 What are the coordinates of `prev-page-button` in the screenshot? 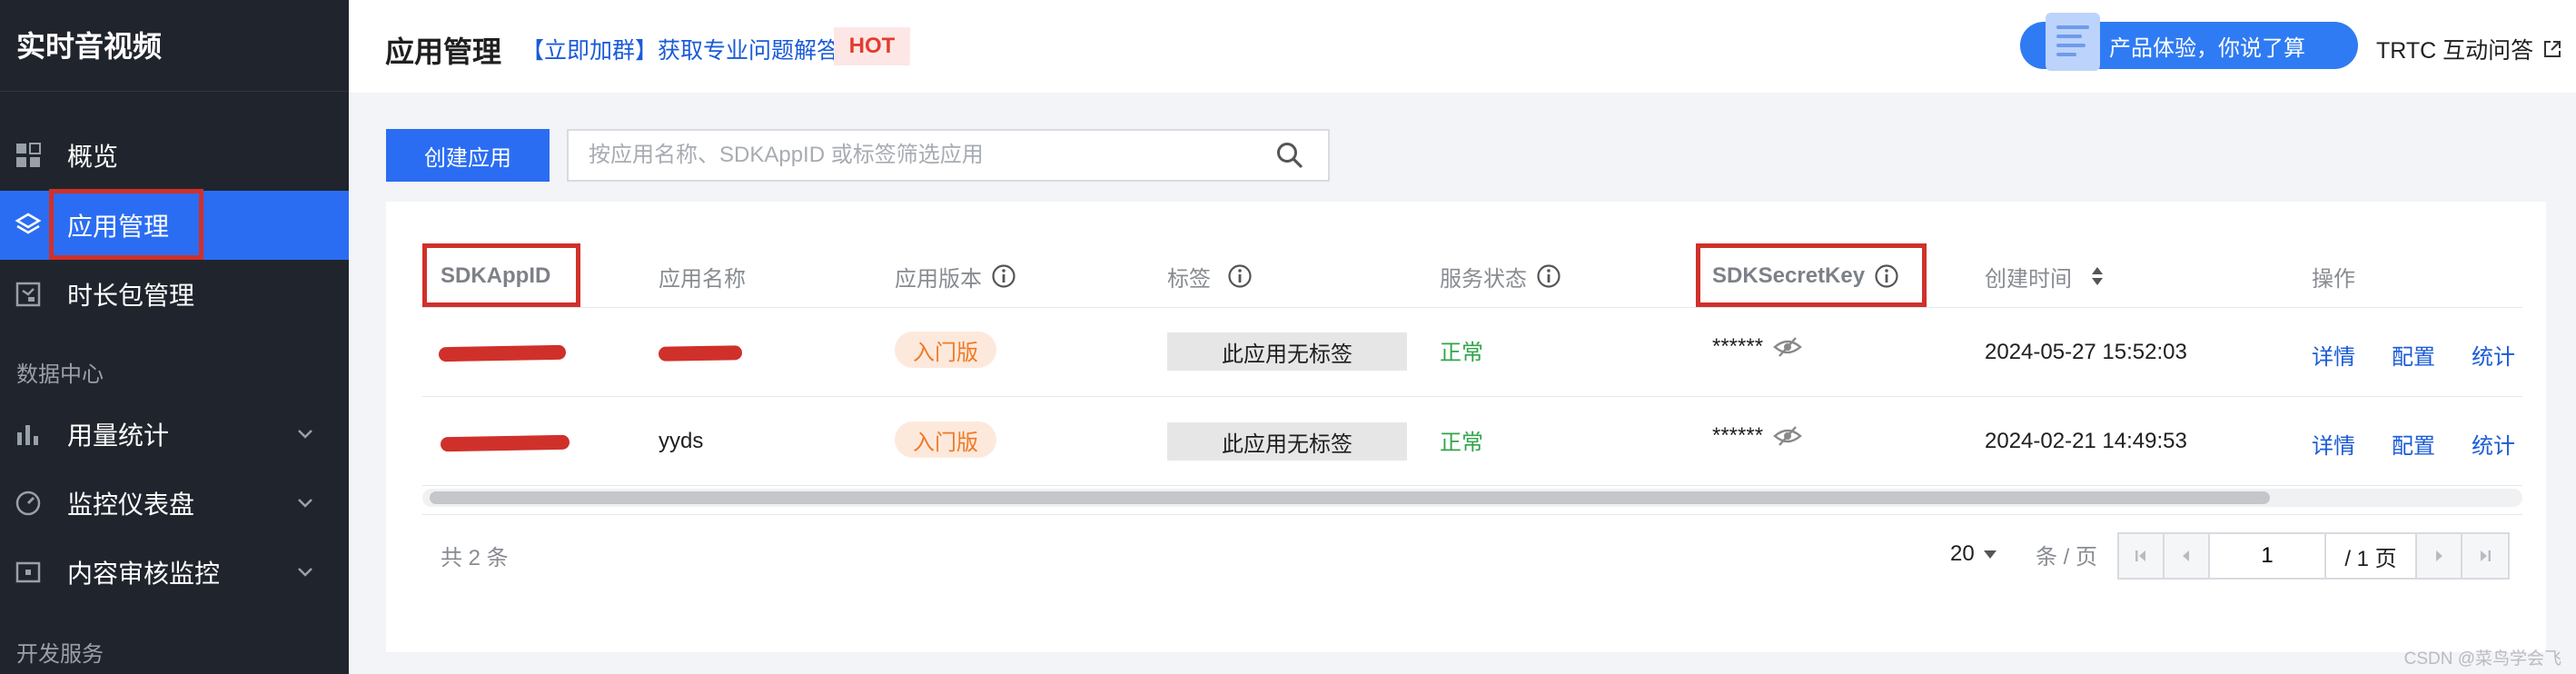 It's located at (2187, 556).